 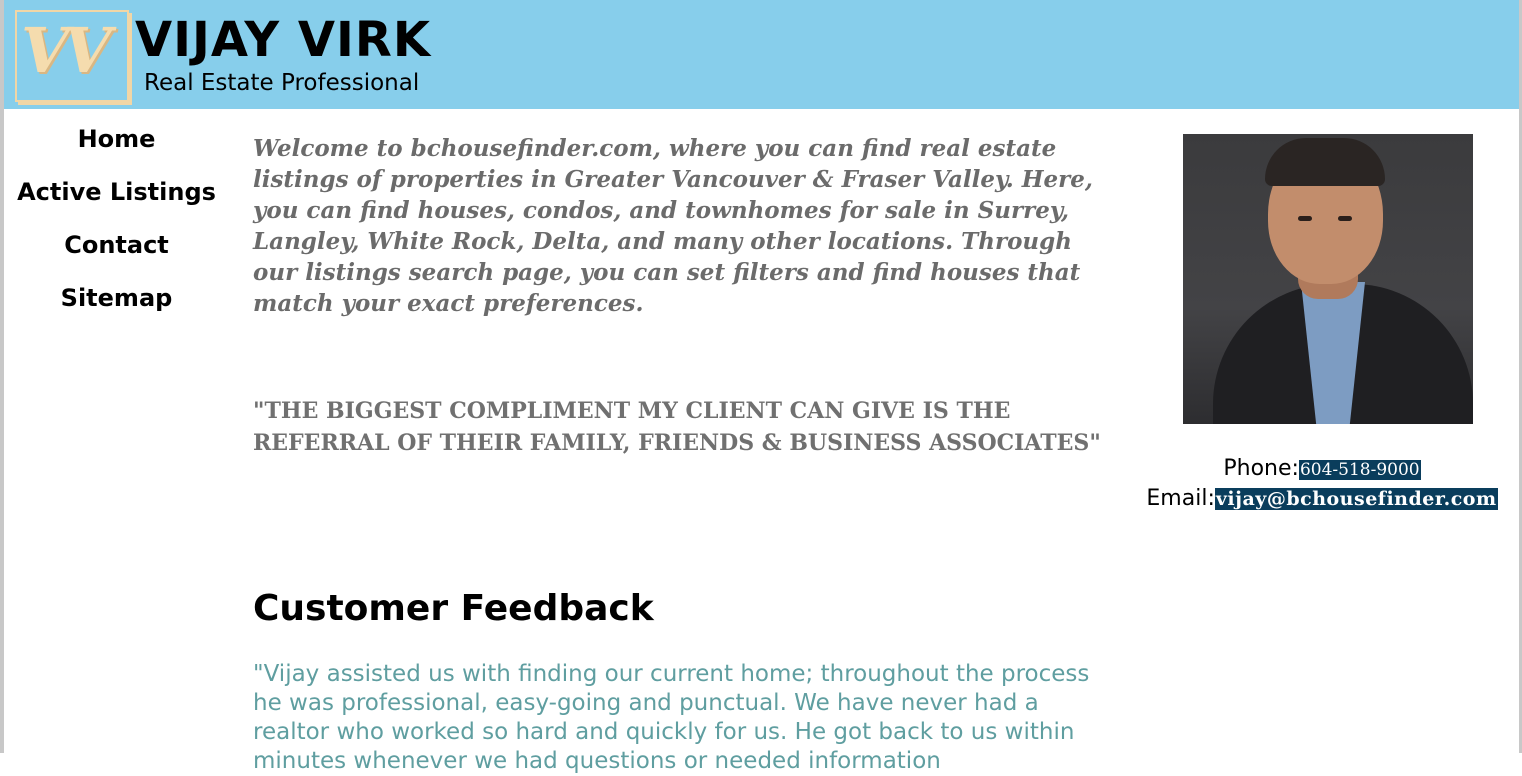 I want to click on sidebar-nav: Home Active Listings Contact Sitemap, so click(x=116, y=228).